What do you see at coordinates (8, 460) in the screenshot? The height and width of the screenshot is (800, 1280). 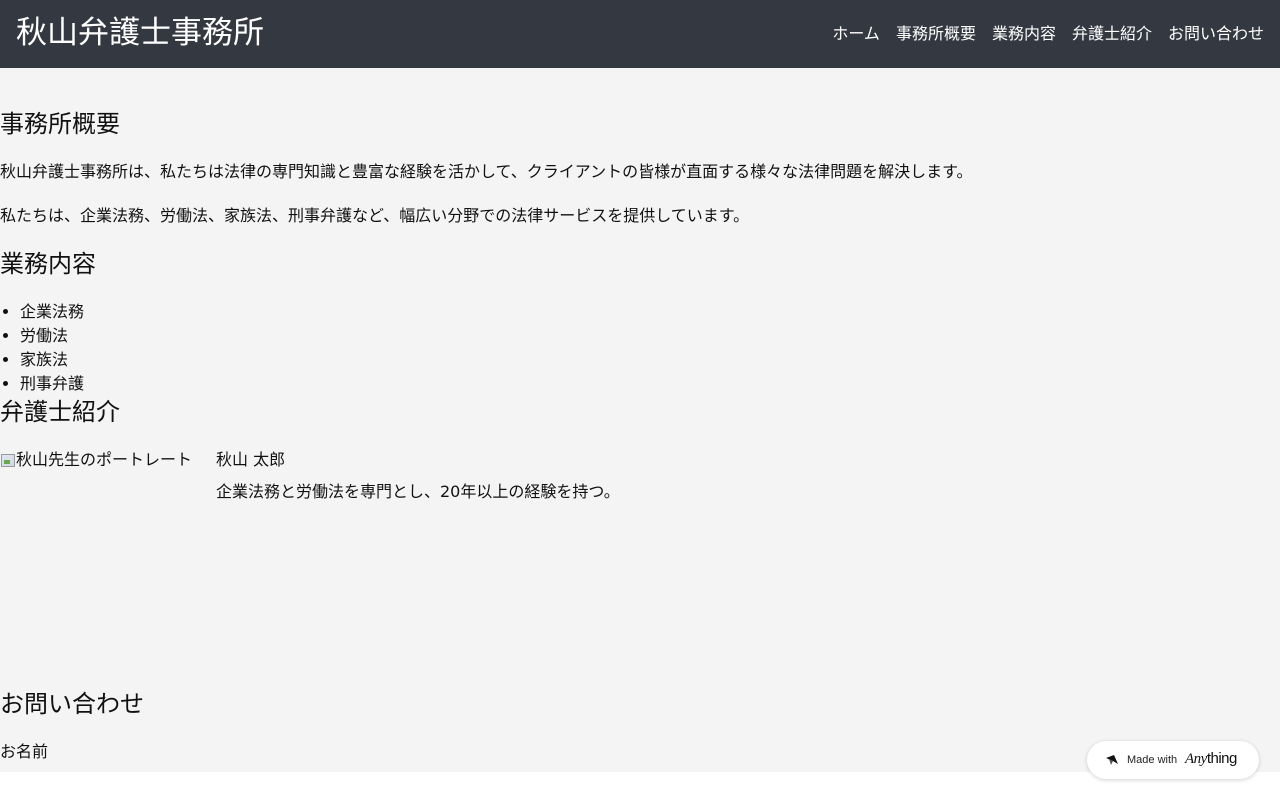 I see `broken-image-icon` at bounding box center [8, 460].